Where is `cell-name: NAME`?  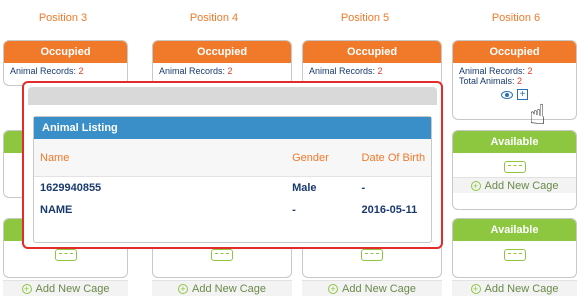
cell-name: NAME is located at coordinates (56, 210).